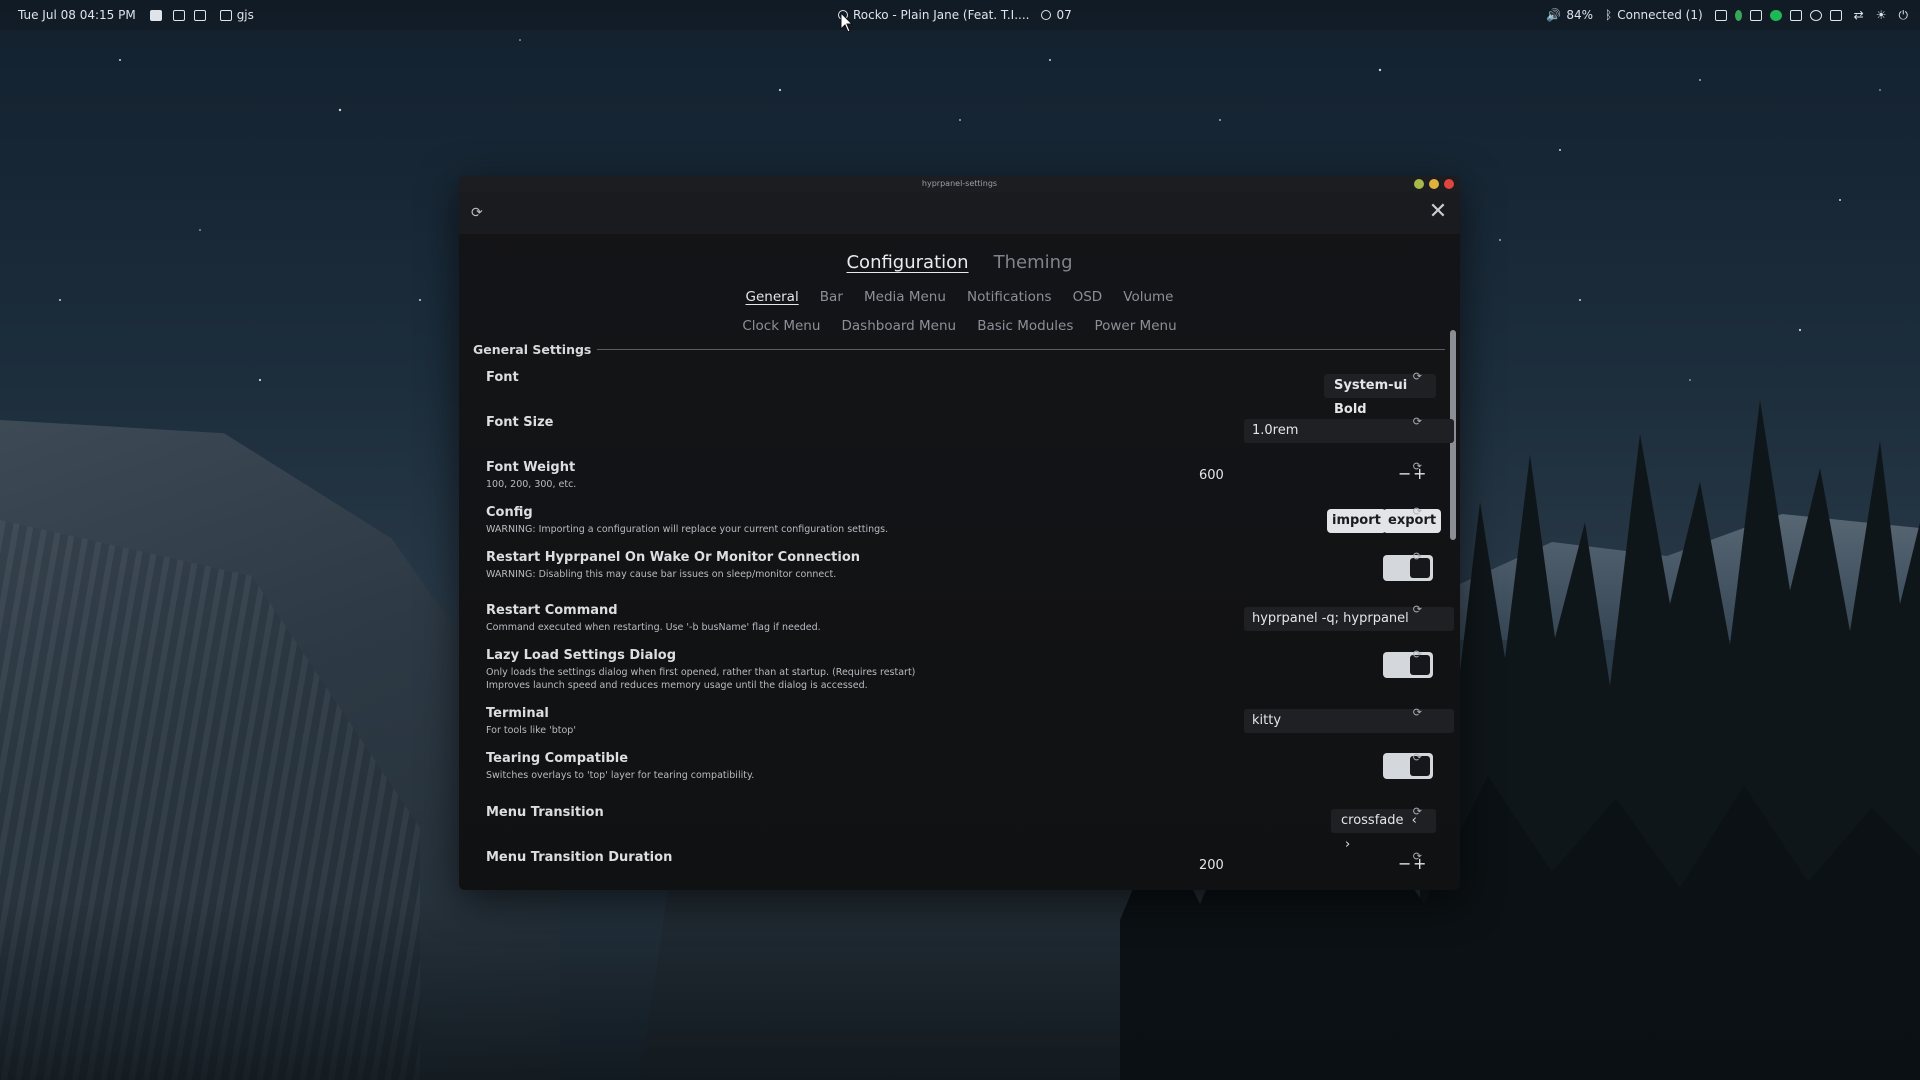  I want to click on refresh-icon: ⟳, so click(477, 213).